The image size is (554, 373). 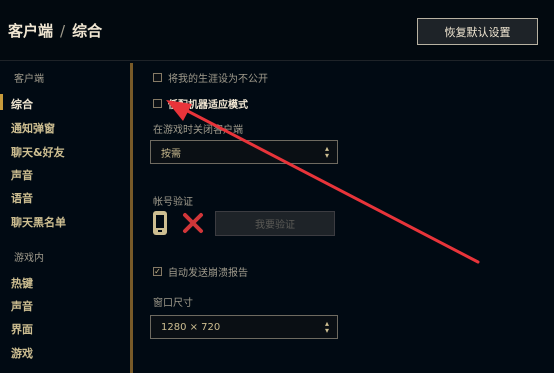 What do you see at coordinates (22, 175) in the screenshot?
I see `sidebar-item-sound: 声音` at bounding box center [22, 175].